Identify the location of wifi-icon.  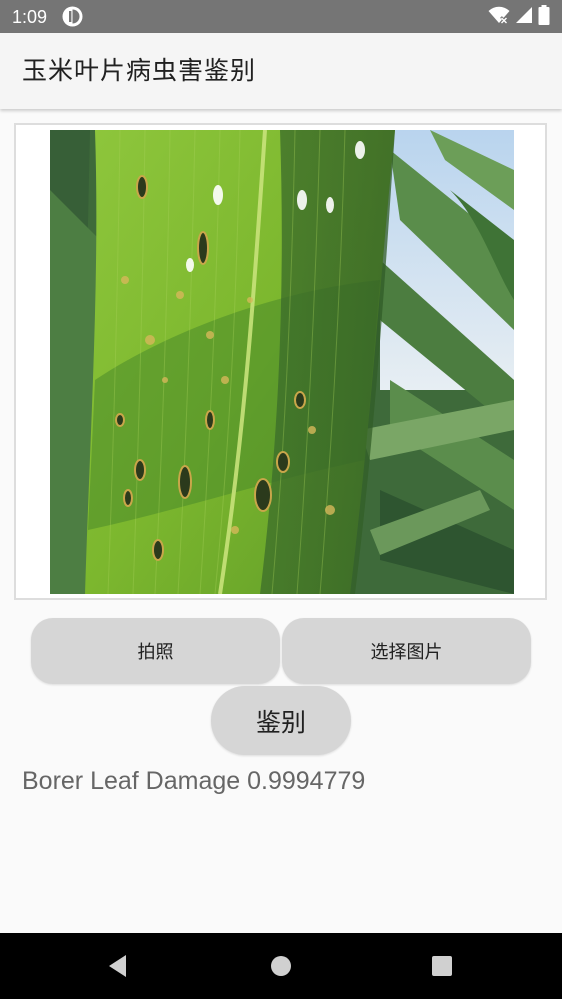
(499, 17).